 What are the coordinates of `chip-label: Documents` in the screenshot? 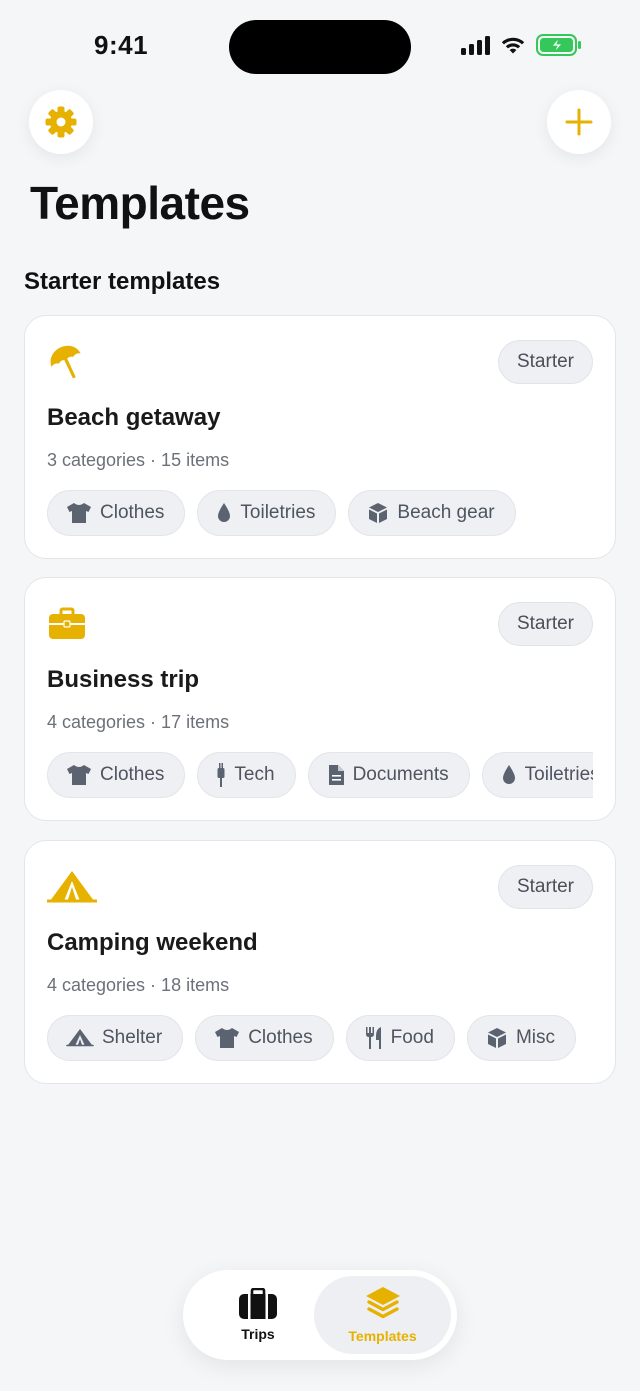 It's located at (400, 774).